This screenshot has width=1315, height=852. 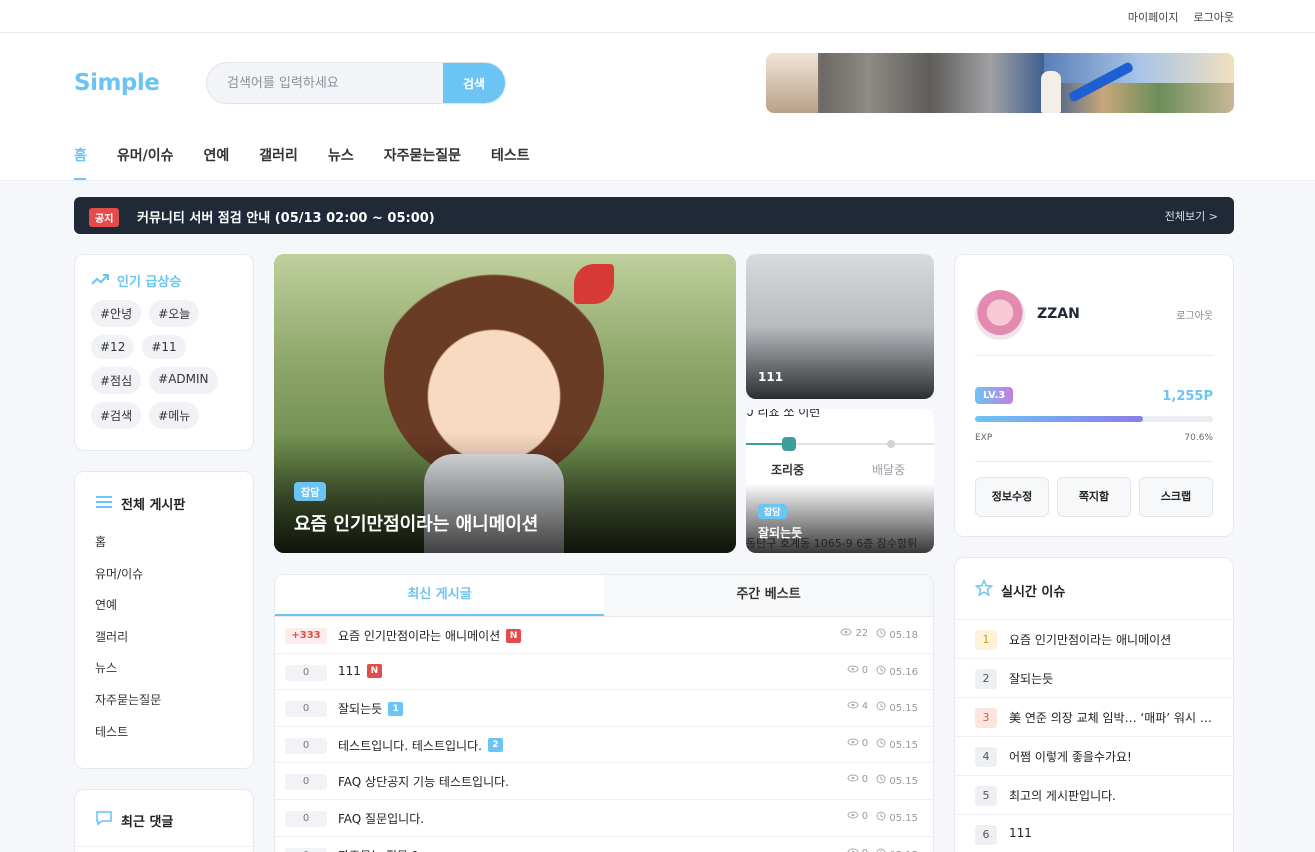 I want to click on table-row: 0 111 N 0 05.16, so click(x=604, y=672).